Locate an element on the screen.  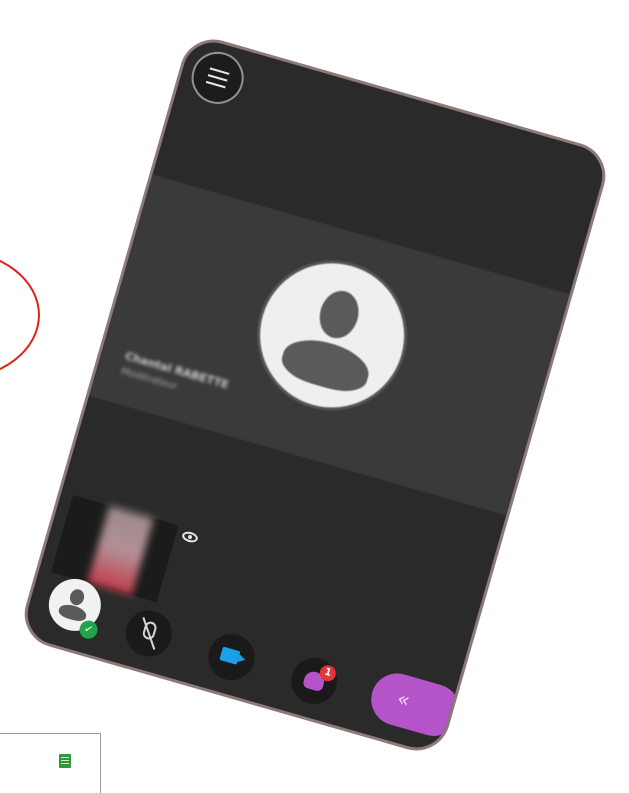
camera-icon is located at coordinates (230, 655).